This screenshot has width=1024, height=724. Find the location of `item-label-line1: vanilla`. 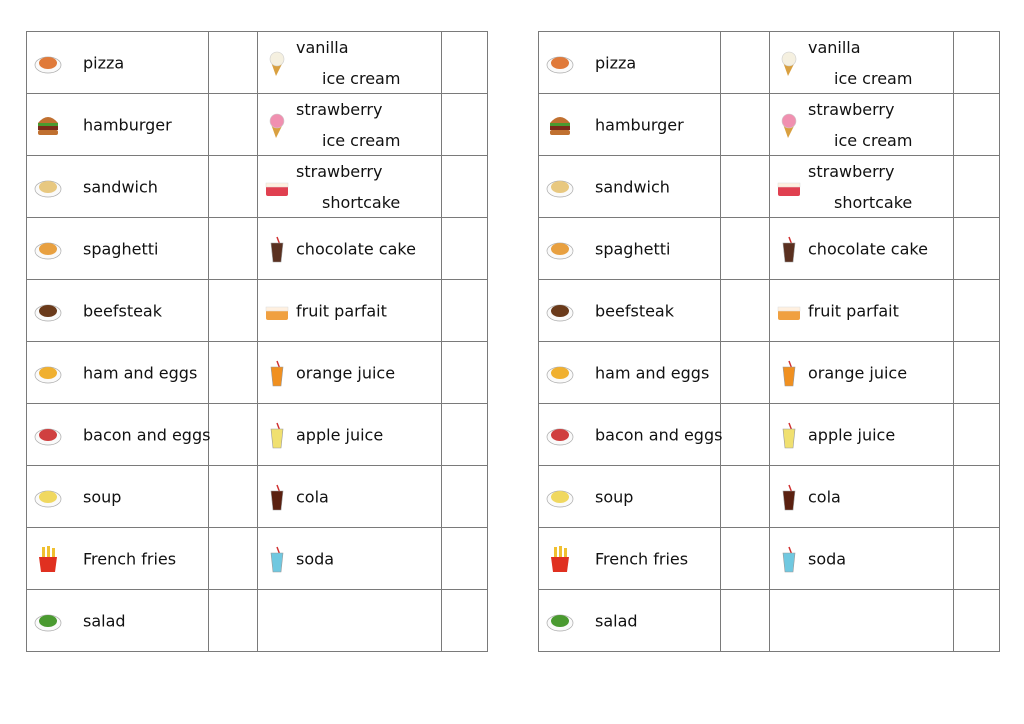

item-label-line1: vanilla is located at coordinates (834, 47).